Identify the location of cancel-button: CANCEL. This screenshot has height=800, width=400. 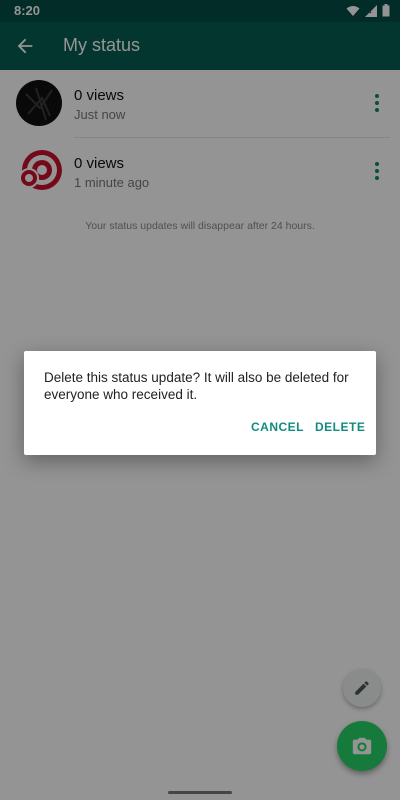
(277, 427).